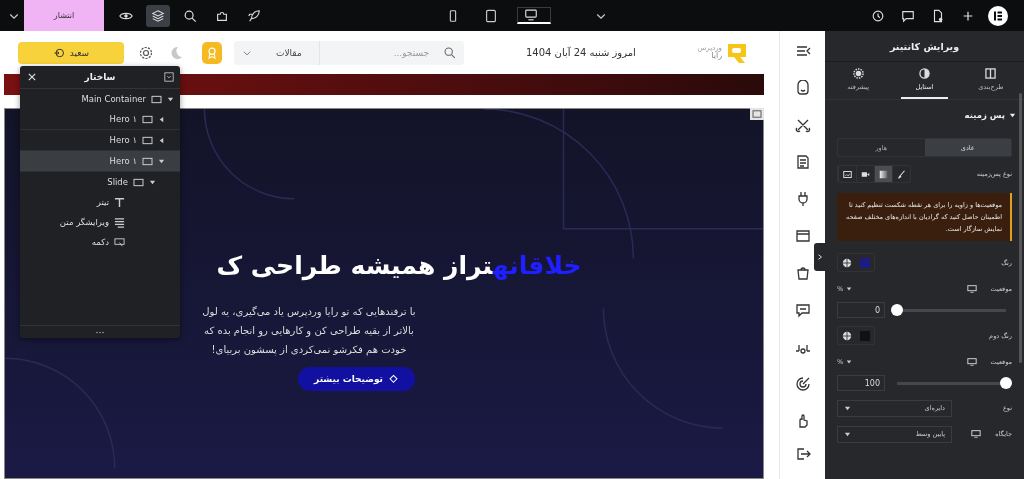 The height and width of the screenshot is (479, 1024). What do you see at coordinates (119, 242) in the screenshot?
I see `button-widget-icon` at bounding box center [119, 242].